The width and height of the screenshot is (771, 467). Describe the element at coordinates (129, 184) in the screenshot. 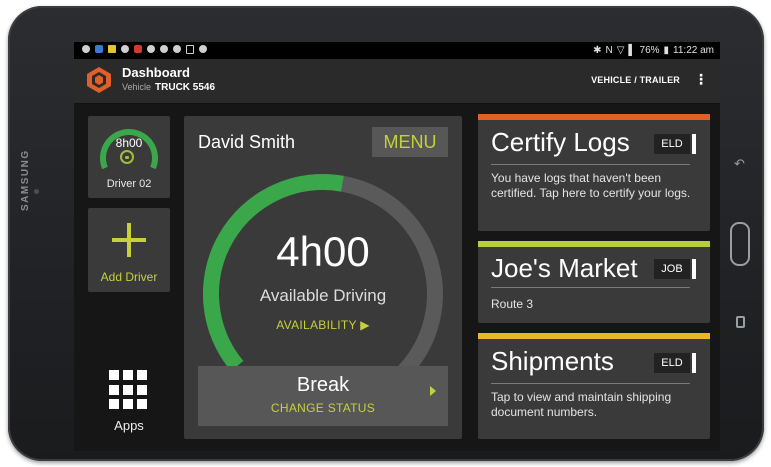

I see `driver-tile-label: Driver 02` at that location.